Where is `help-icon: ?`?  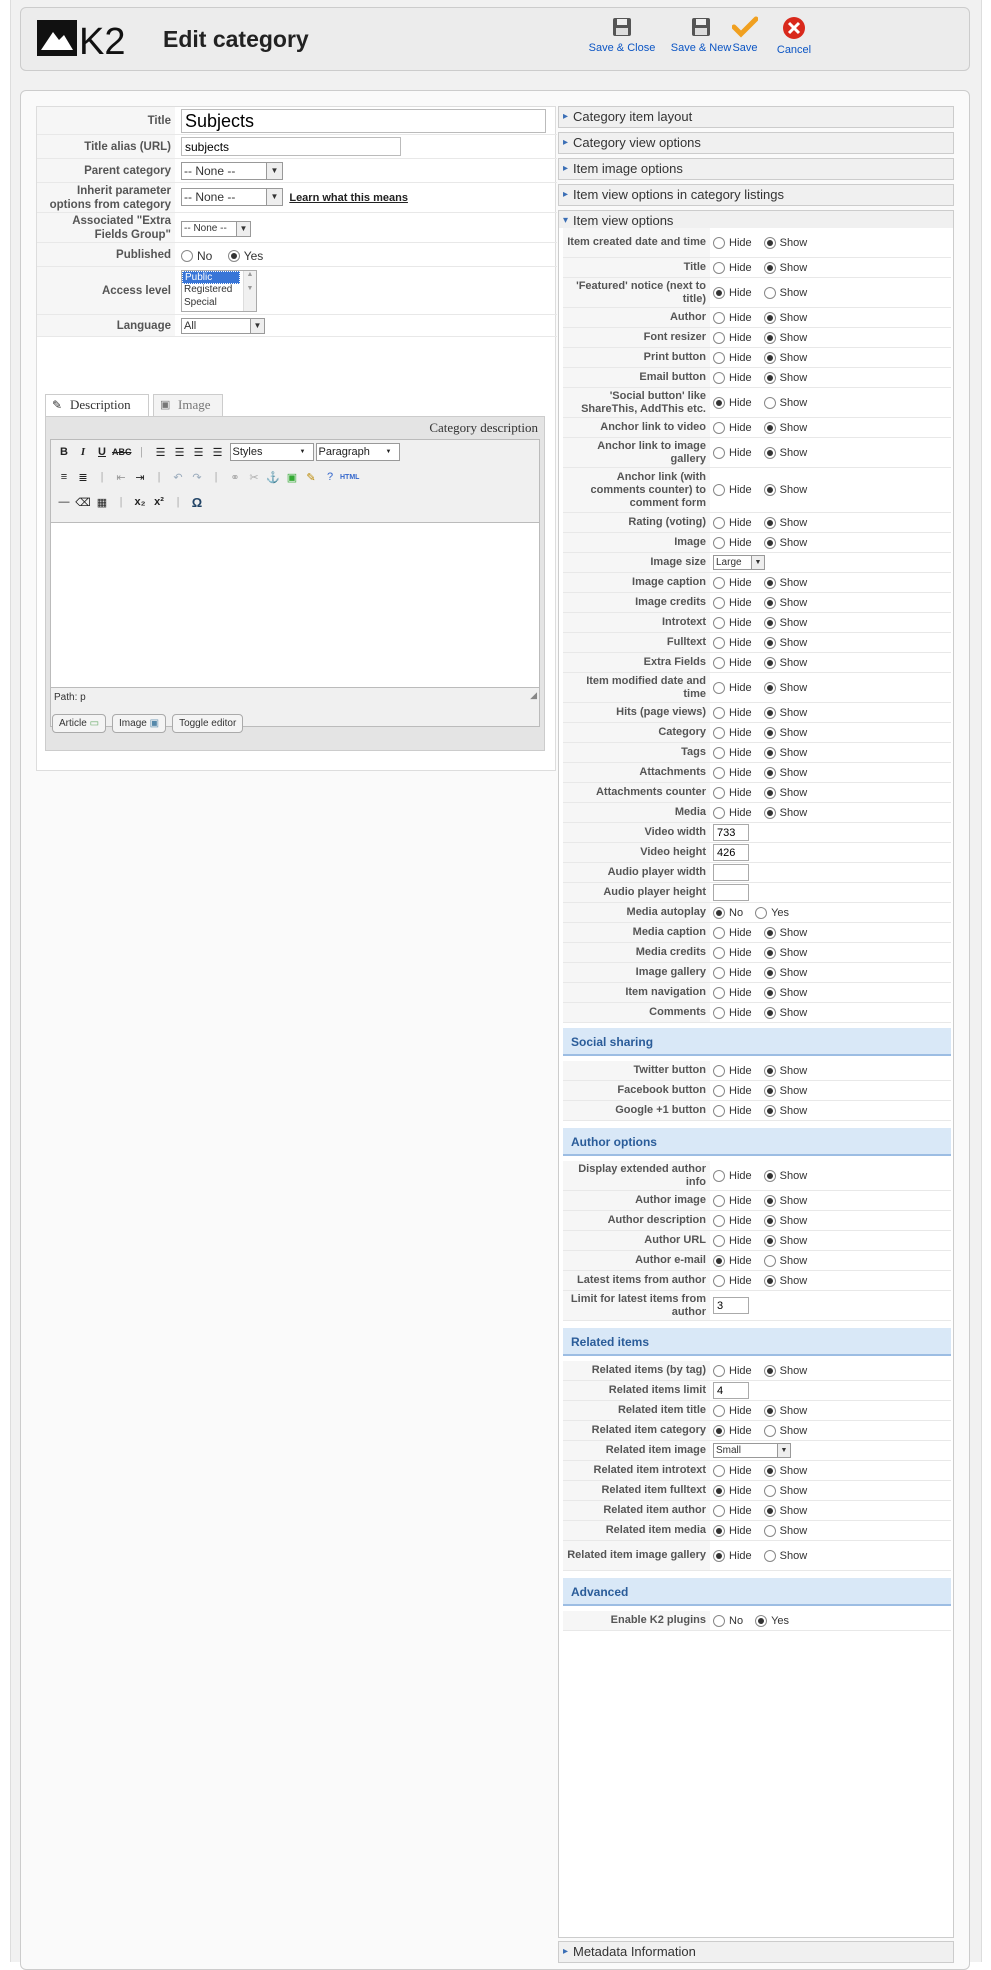 help-icon: ? is located at coordinates (330, 477).